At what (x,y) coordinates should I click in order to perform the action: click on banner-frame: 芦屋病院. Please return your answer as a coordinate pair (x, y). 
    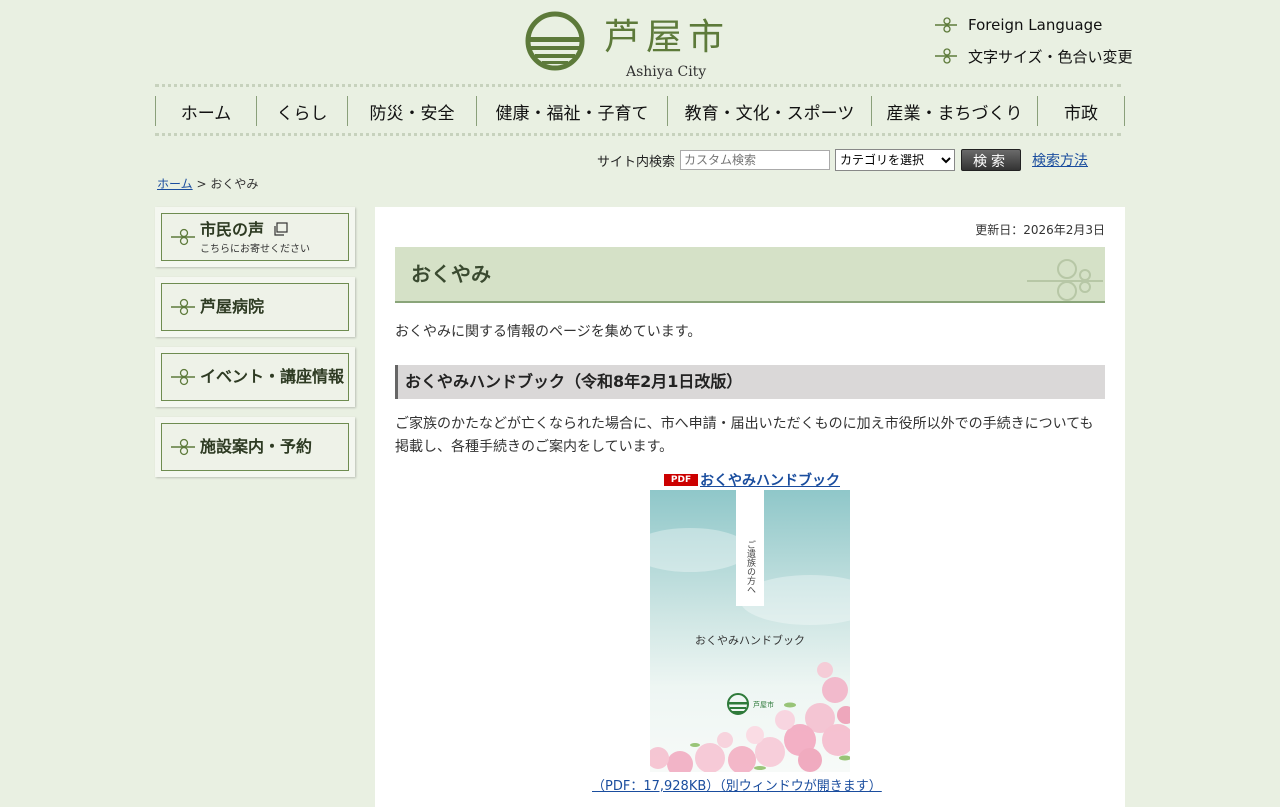
    Looking at the image, I should click on (255, 307).